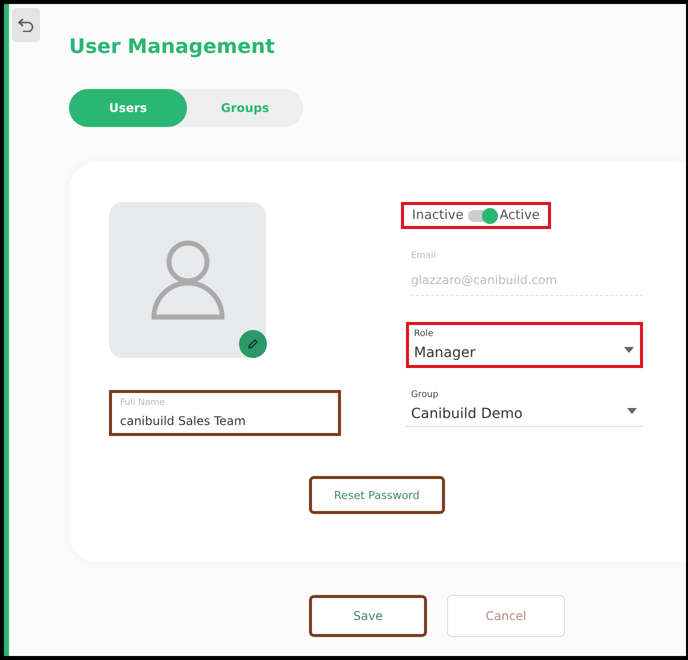 The width and height of the screenshot is (688, 660). I want to click on cancel-button: Cancel, so click(506, 616).